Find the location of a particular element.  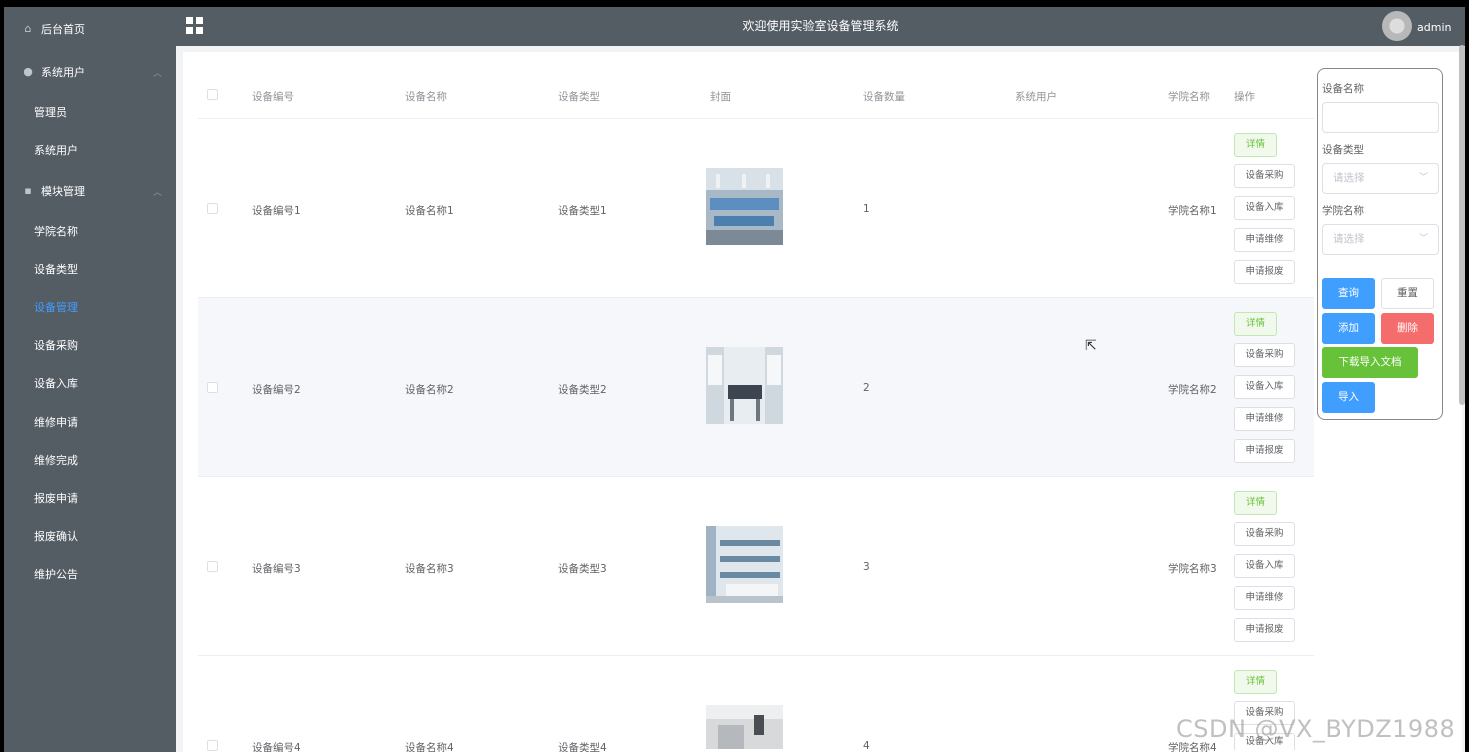

add-button: 添加 is located at coordinates (1348, 328).